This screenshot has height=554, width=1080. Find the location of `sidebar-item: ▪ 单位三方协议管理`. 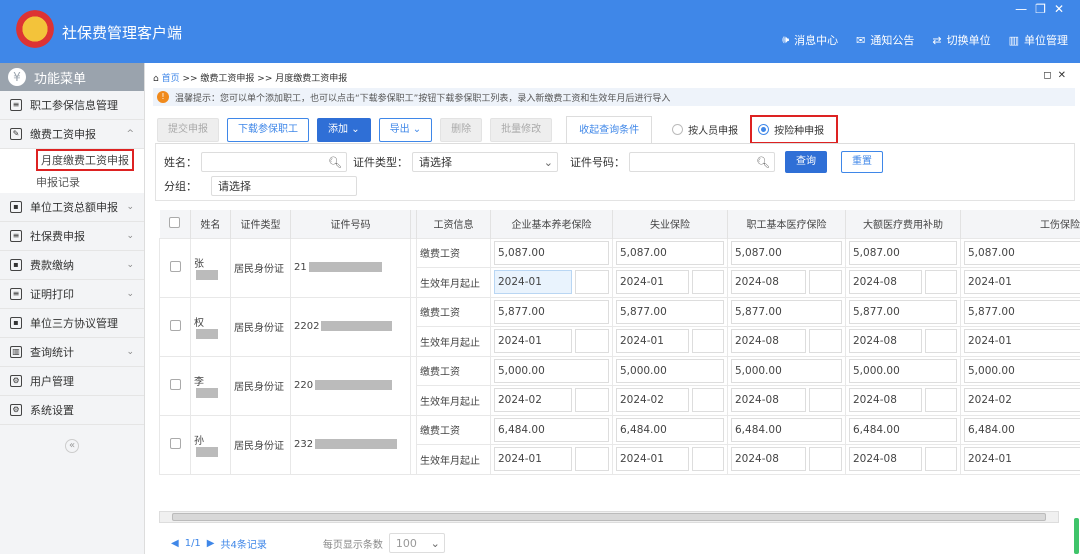

sidebar-item: ▪ 单位三方协议管理 is located at coordinates (72, 323).